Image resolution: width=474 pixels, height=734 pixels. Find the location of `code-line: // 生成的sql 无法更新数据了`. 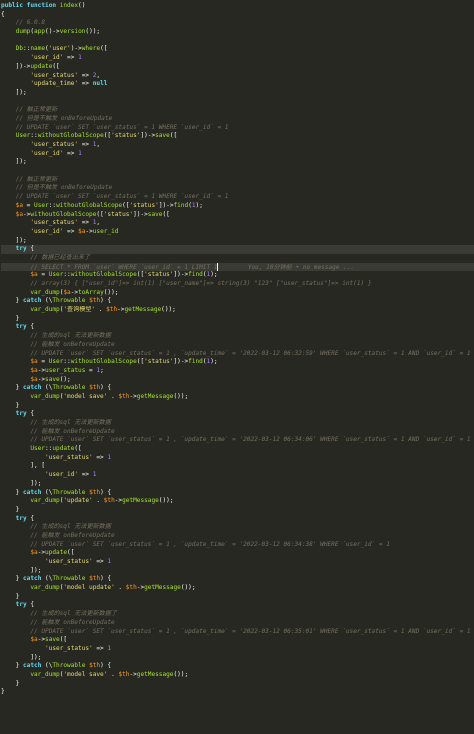

code-line: // 生成的sql 无法更新数据了 is located at coordinates (237, 614).